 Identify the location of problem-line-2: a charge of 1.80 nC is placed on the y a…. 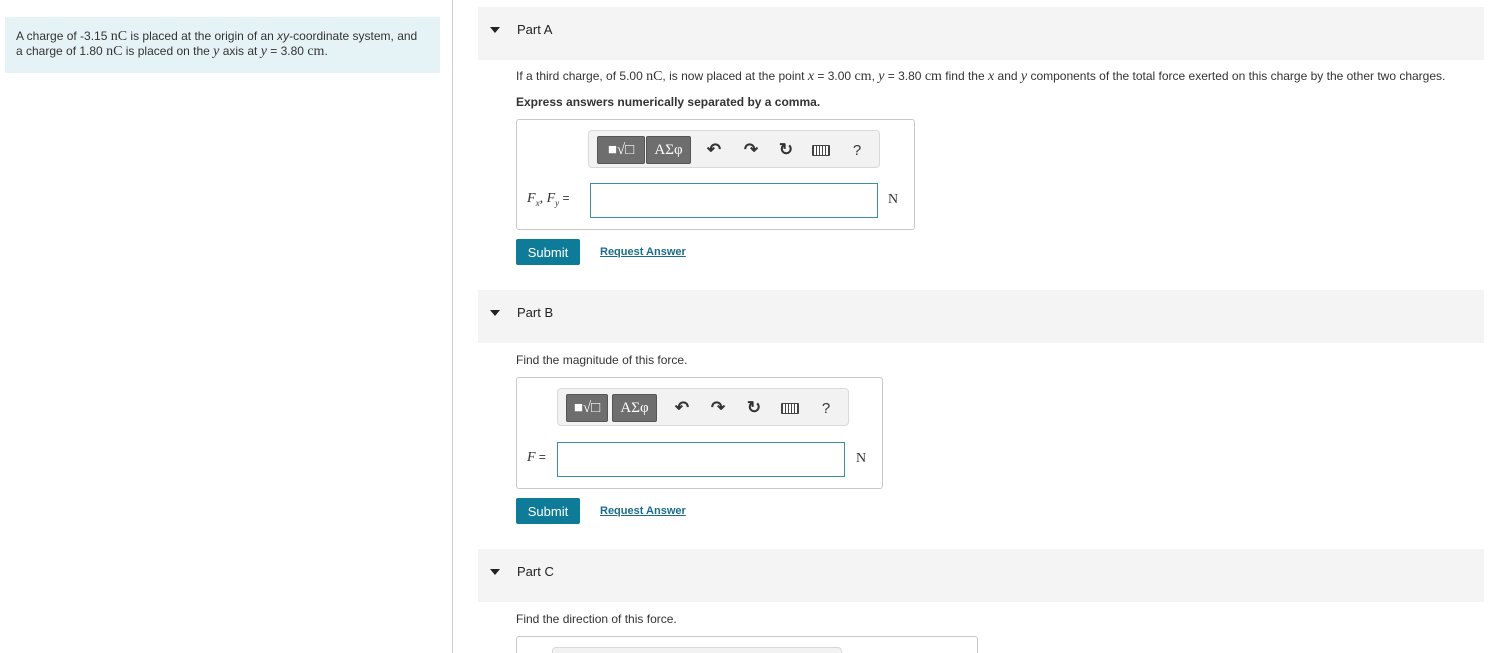
(172, 51).